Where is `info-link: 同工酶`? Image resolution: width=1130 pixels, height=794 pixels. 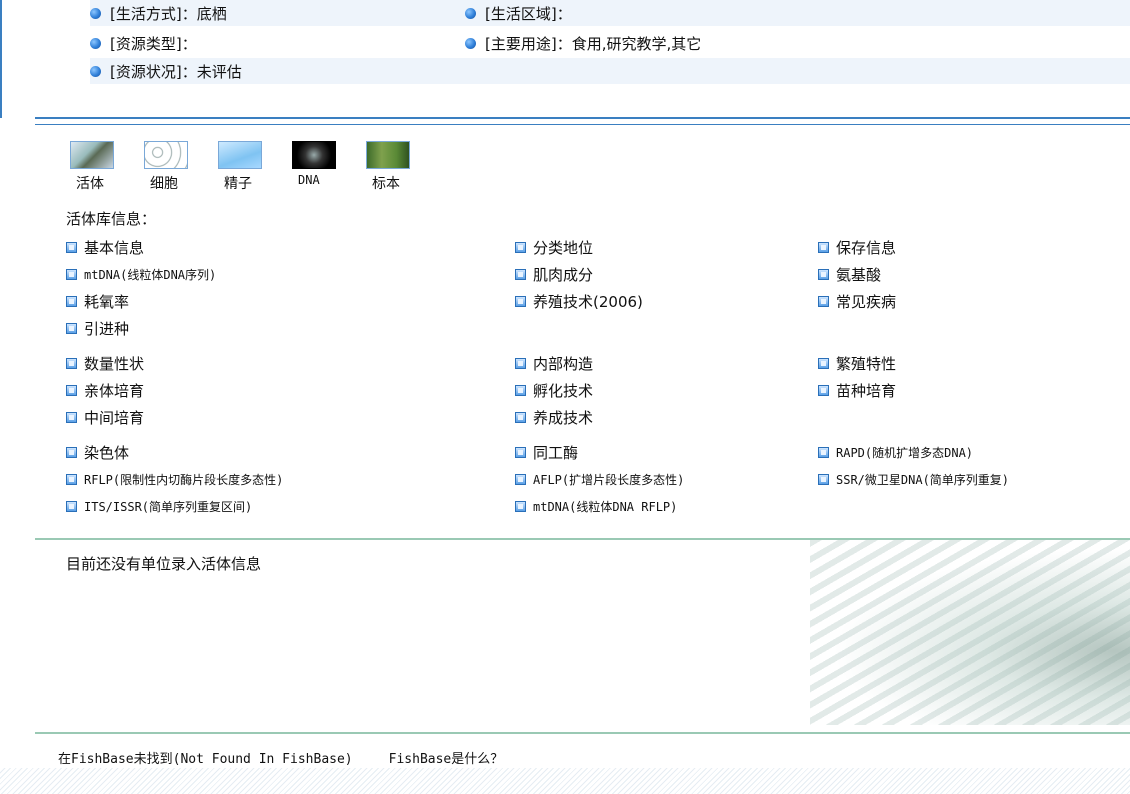 info-link: 同工酶 is located at coordinates (666, 452).